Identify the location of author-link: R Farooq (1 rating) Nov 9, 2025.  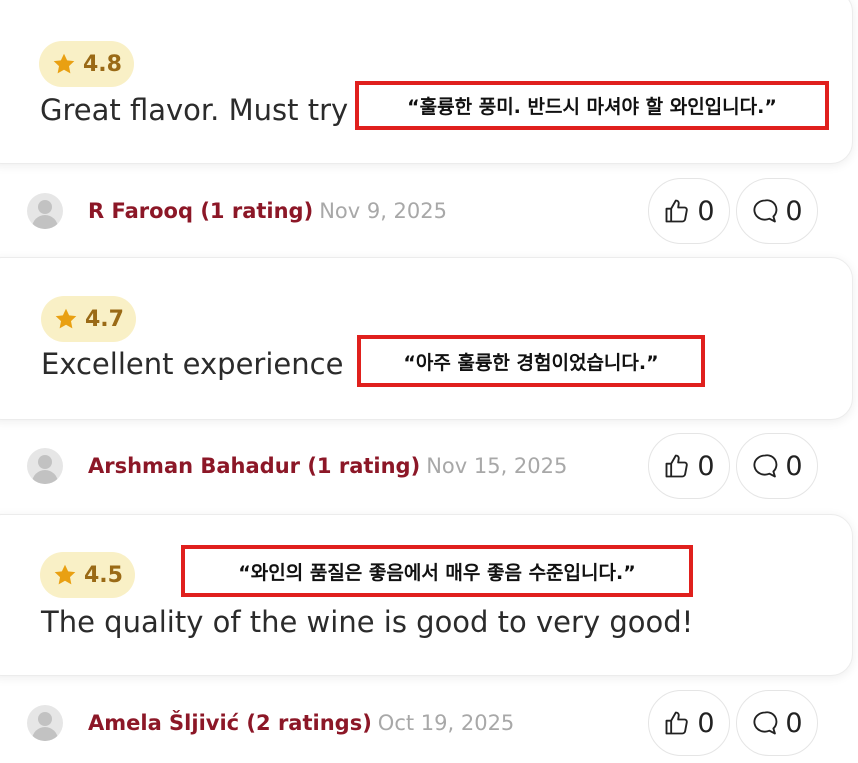
(267, 211).